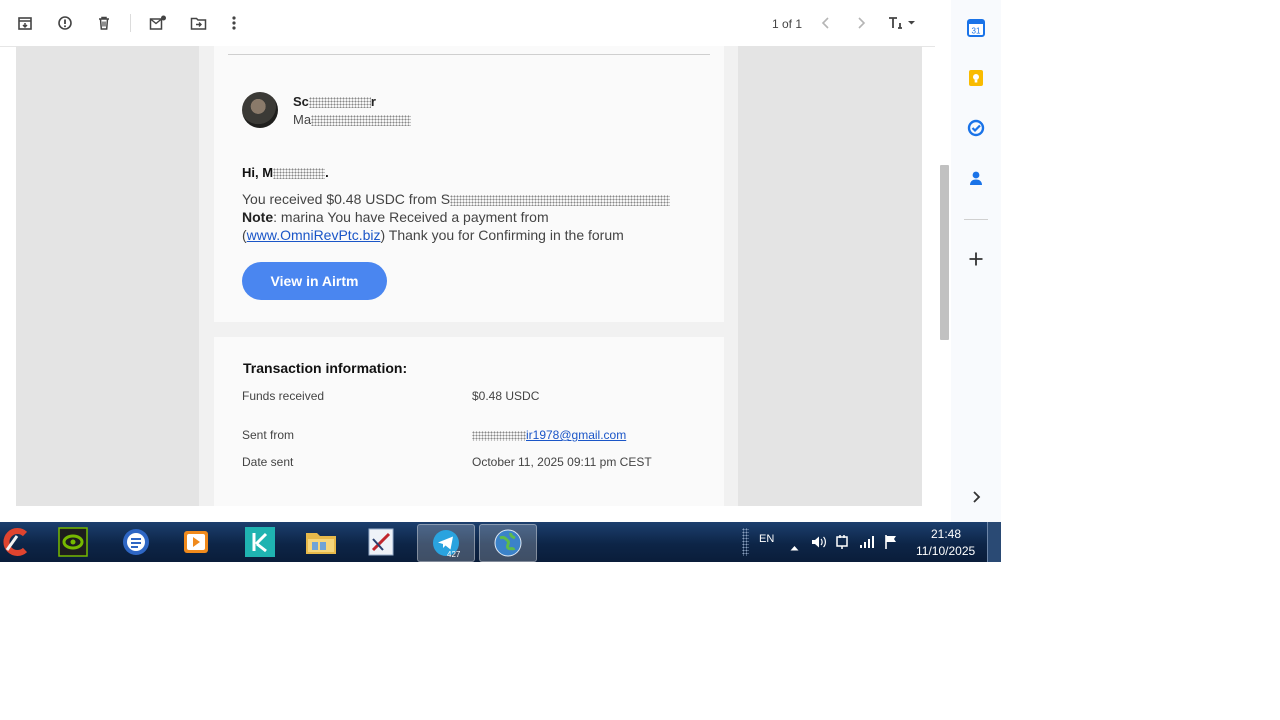  Describe the element at coordinates (508, 543) in the screenshot. I see `browser-globe-icon` at that location.